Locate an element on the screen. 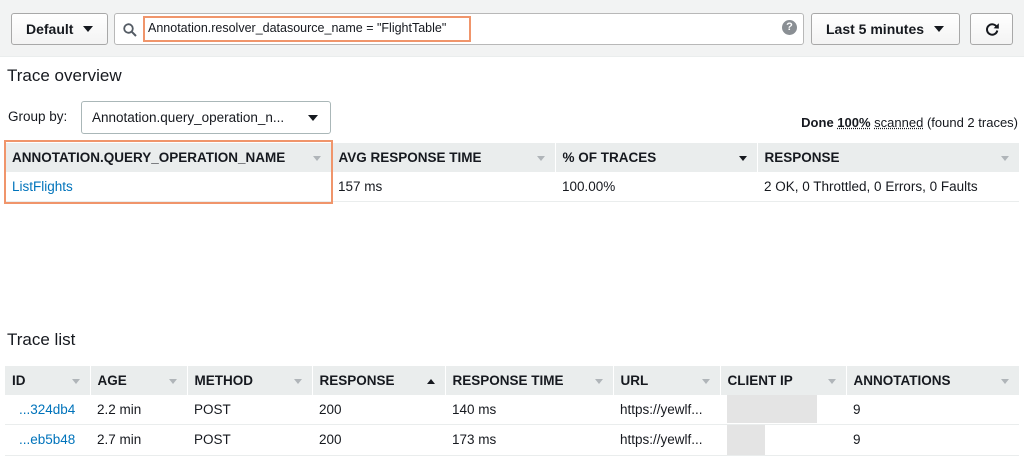  column-header-client-ip: CLIENT IP is located at coordinates (783, 380).